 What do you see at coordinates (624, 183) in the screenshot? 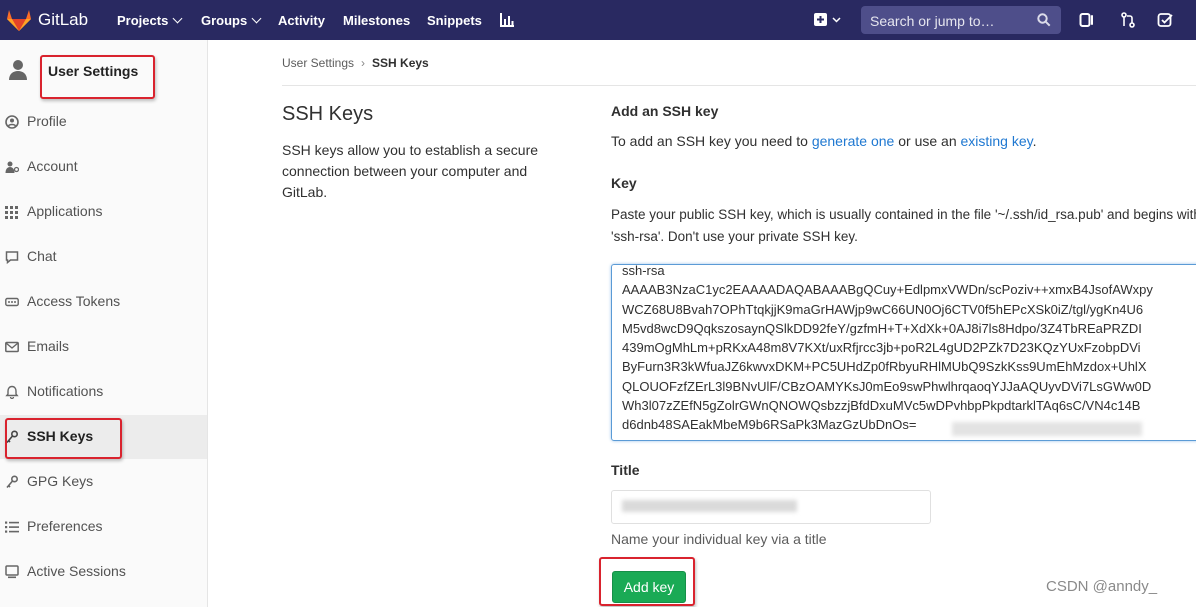
I see `key-field-label: Key` at bounding box center [624, 183].